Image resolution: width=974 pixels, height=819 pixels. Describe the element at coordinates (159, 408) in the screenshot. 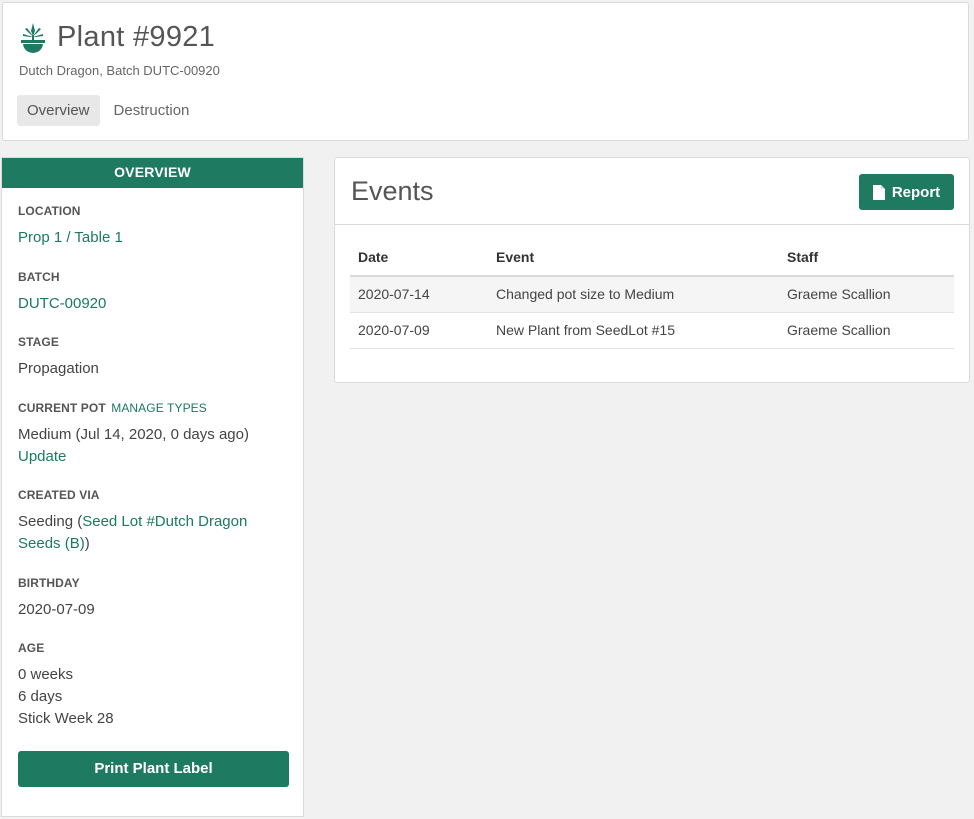

I see `manage-types-link: MANAGE TYPES` at that location.